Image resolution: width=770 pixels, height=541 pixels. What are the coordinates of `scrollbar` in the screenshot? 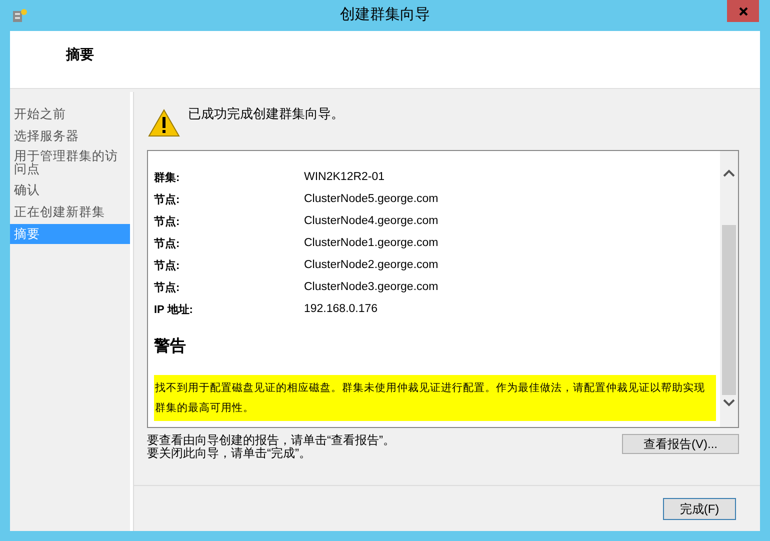 It's located at (729, 289).